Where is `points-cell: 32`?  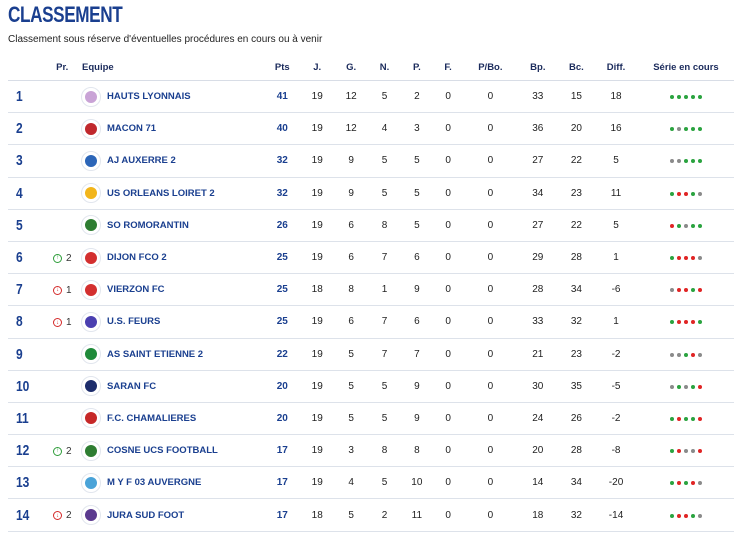 points-cell: 32 is located at coordinates (282, 193).